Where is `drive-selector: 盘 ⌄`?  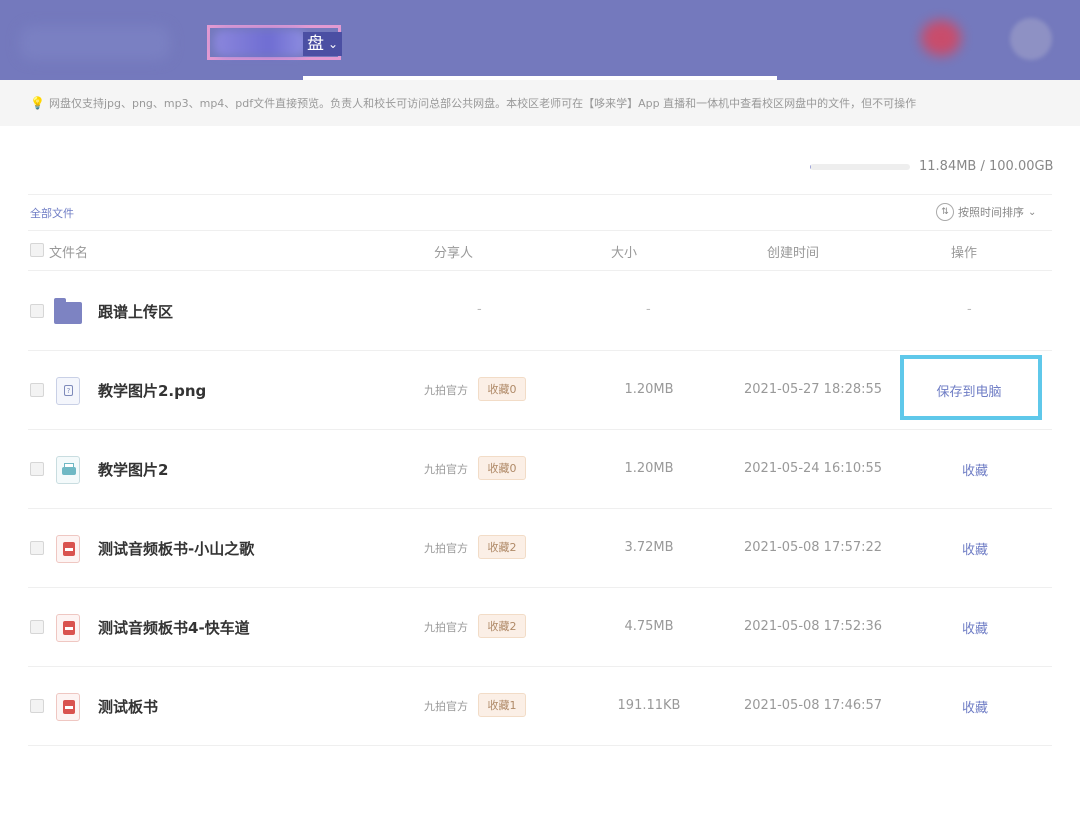
drive-selector: 盘 ⌄ is located at coordinates (275, 42).